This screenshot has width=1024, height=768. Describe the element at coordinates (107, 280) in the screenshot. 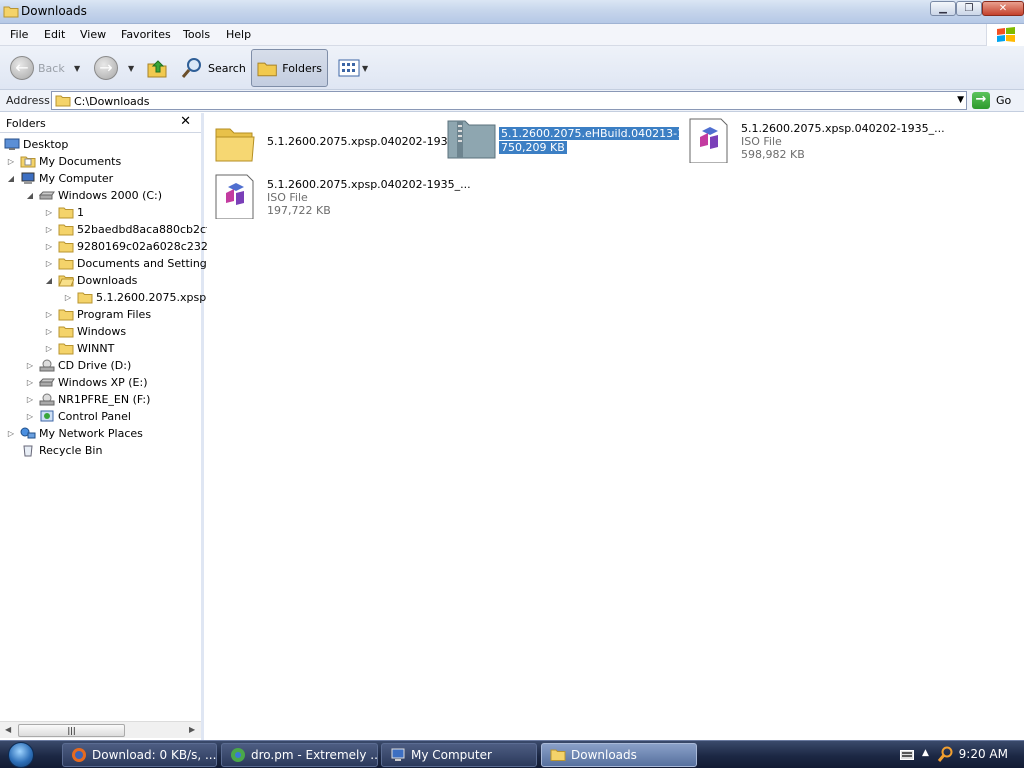

I see `tree-label: Downloads` at that location.